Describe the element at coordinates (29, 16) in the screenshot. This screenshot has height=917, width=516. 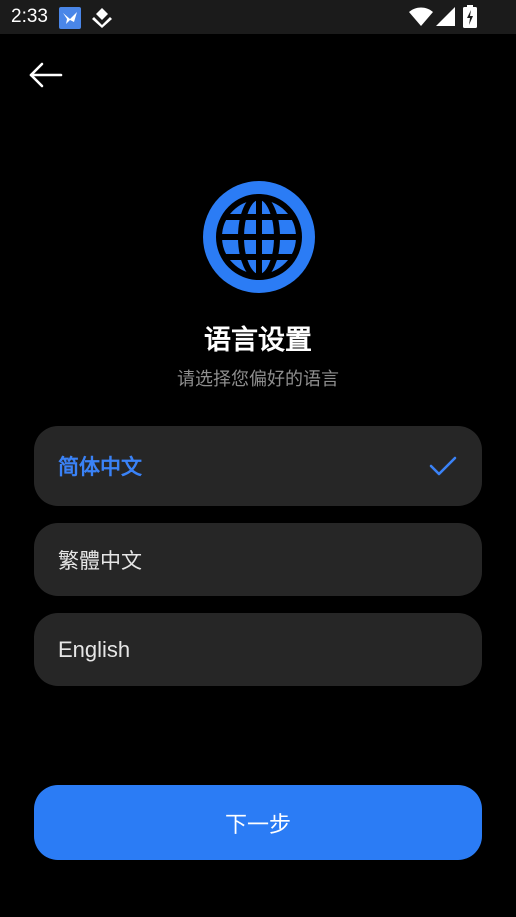
I see `status-time: 2:33` at that location.